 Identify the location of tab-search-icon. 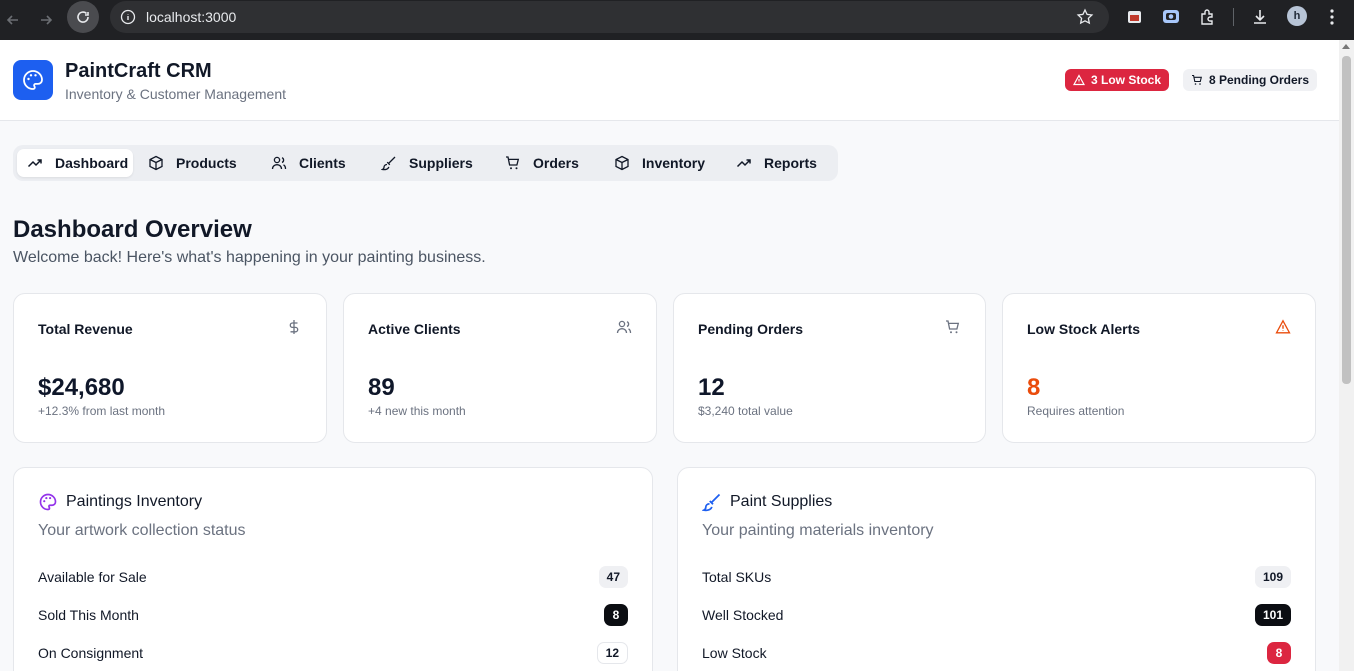
(1135, 17).